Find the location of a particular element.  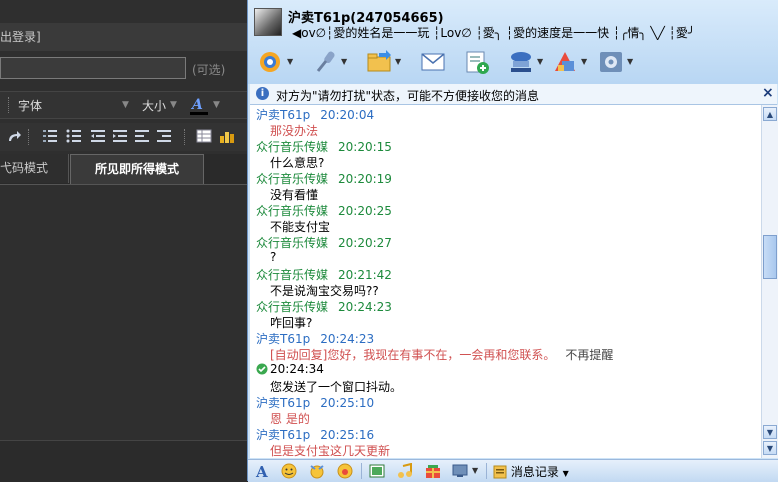

svg-text: A is located at coordinates (196, 105).